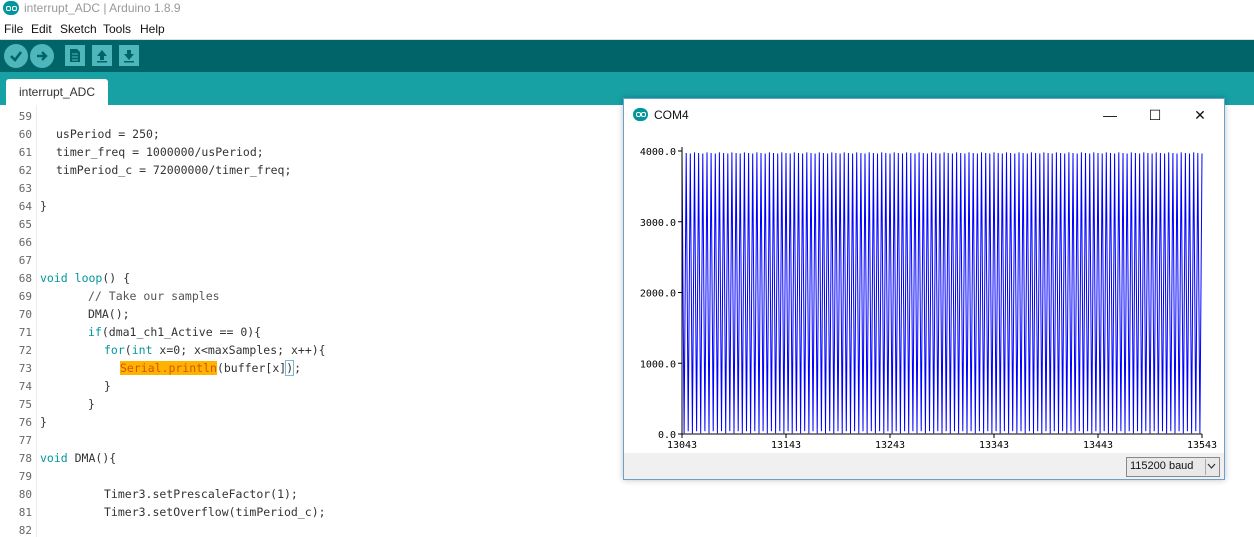  Describe the element at coordinates (92, 458) in the screenshot. I see `code-text: DMA(){` at that location.